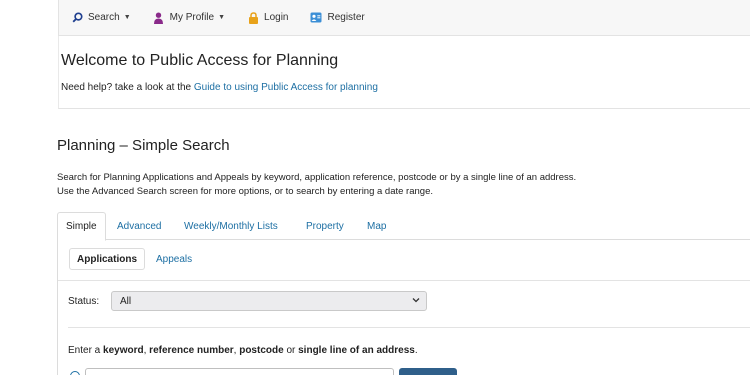  Describe the element at coordinates (428, 371) in the screenshot. I see `search-button` at that location.